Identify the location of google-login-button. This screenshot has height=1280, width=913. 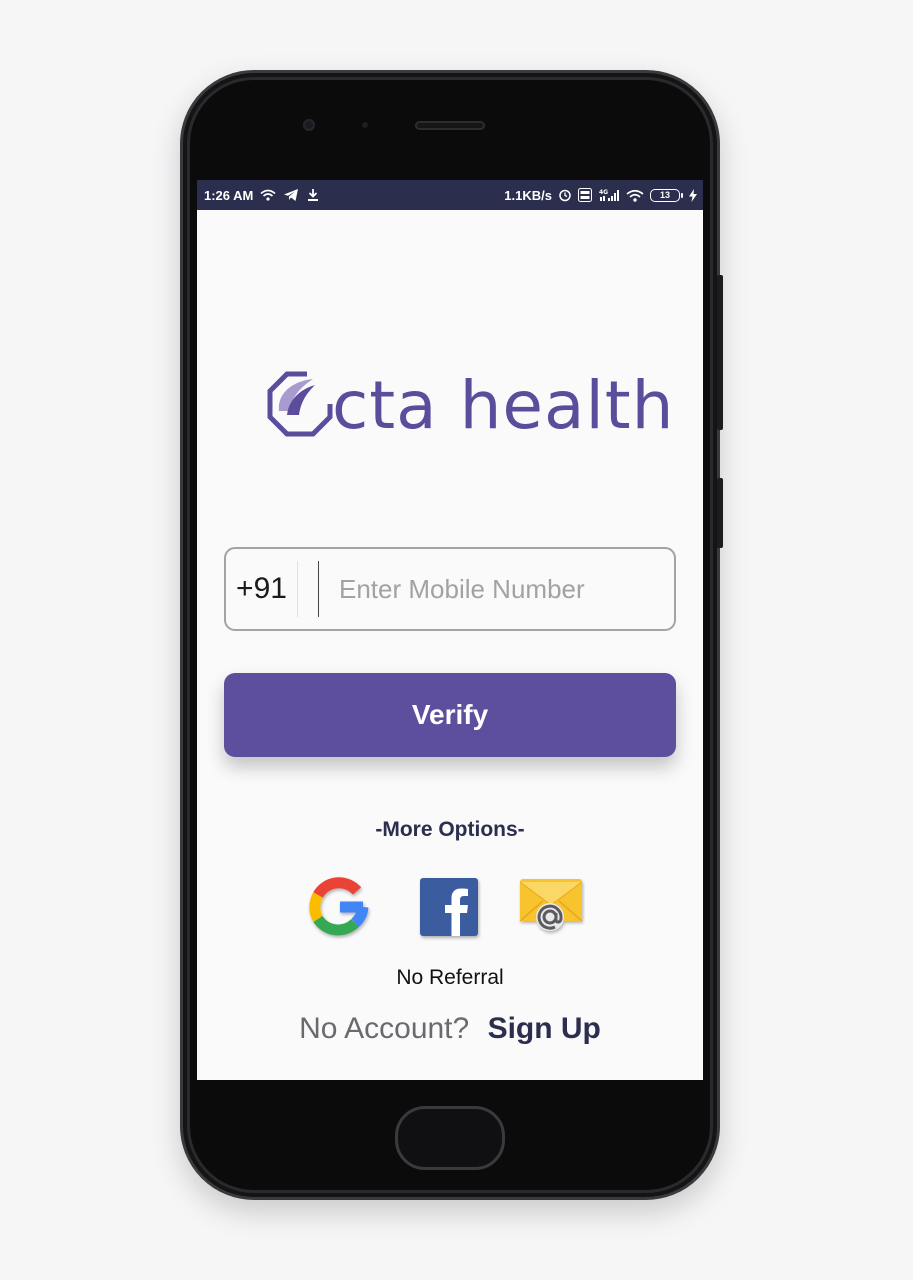
(339, 907).